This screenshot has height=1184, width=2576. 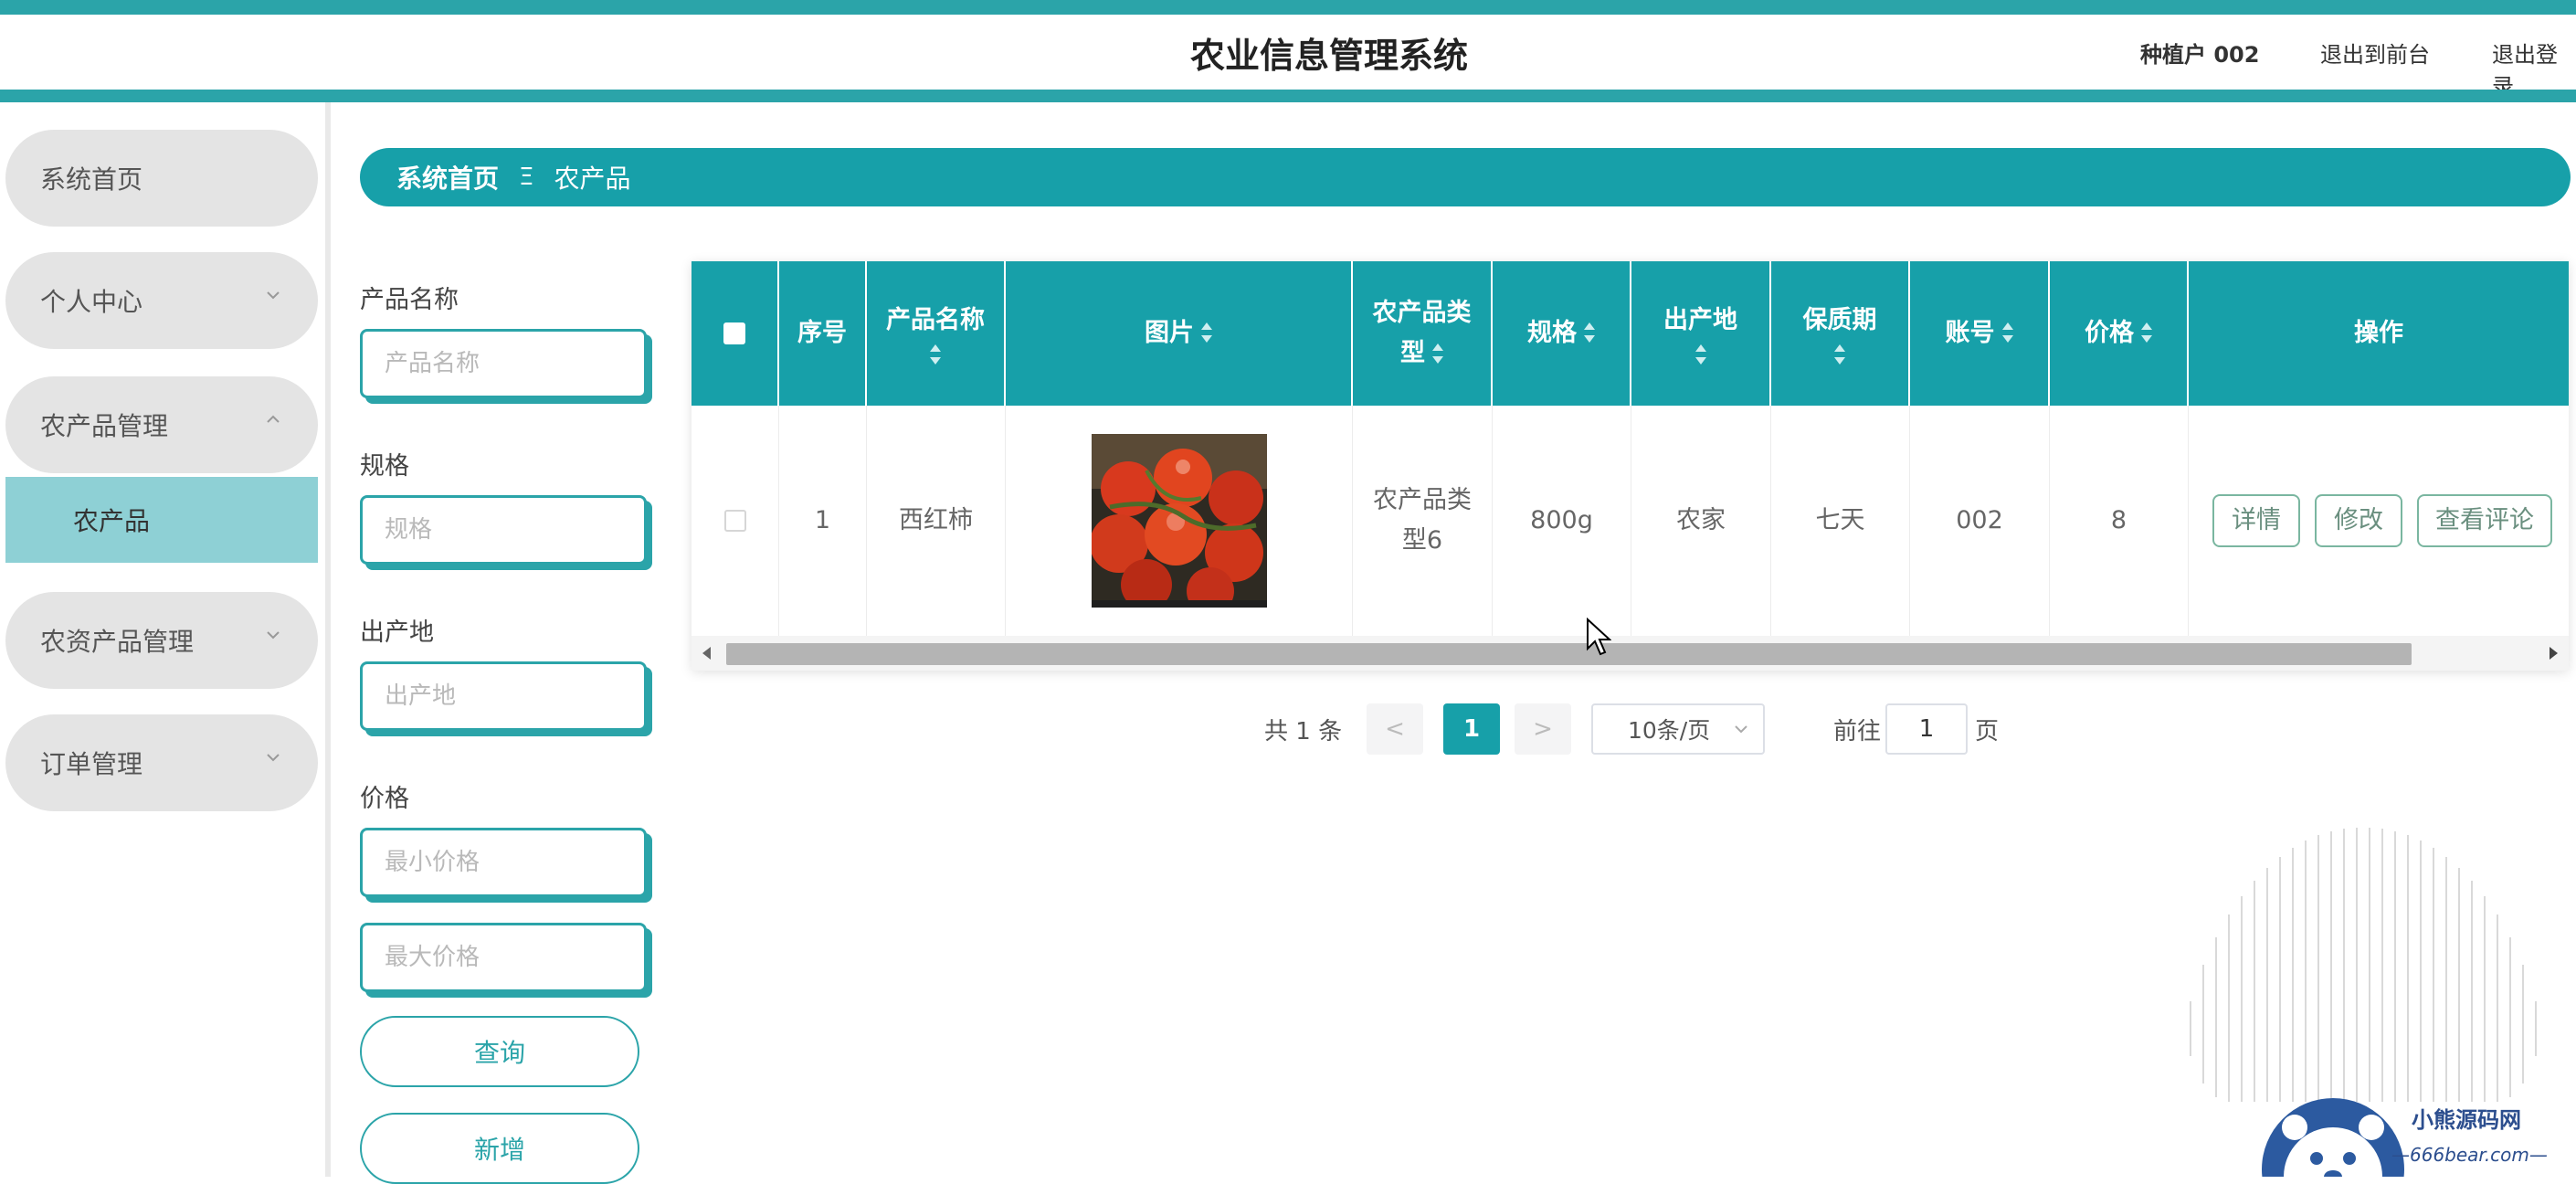 What do you see at coordinates (1987, 731) in the screenshot?
I see `page-unit-label: 页` at bounding box center [1987, 731].